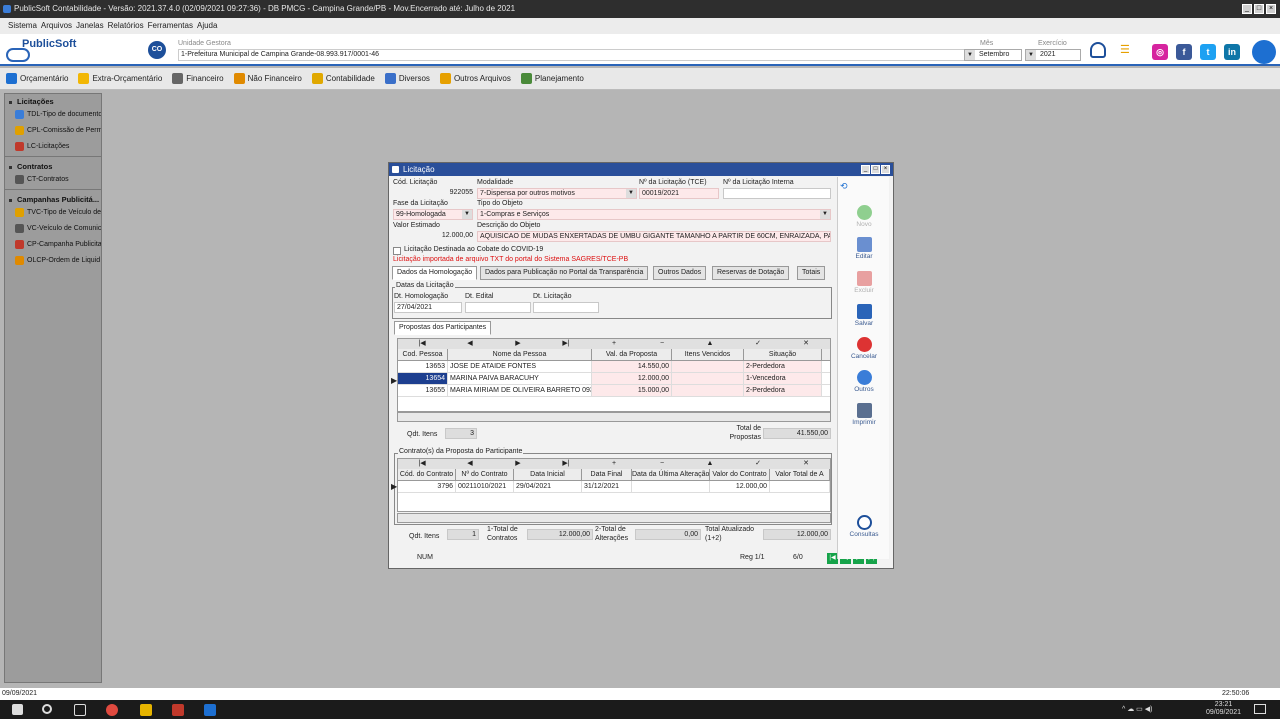 This screenshot has width=1280, height=719. I want to click on dt-licitacao-field, so click(566, 307).